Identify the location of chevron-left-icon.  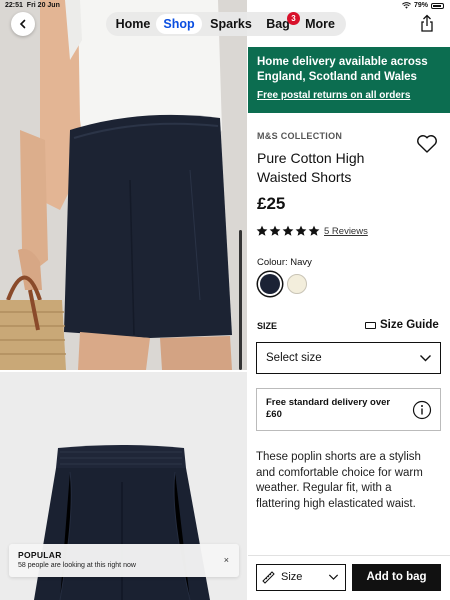
(22, 24).